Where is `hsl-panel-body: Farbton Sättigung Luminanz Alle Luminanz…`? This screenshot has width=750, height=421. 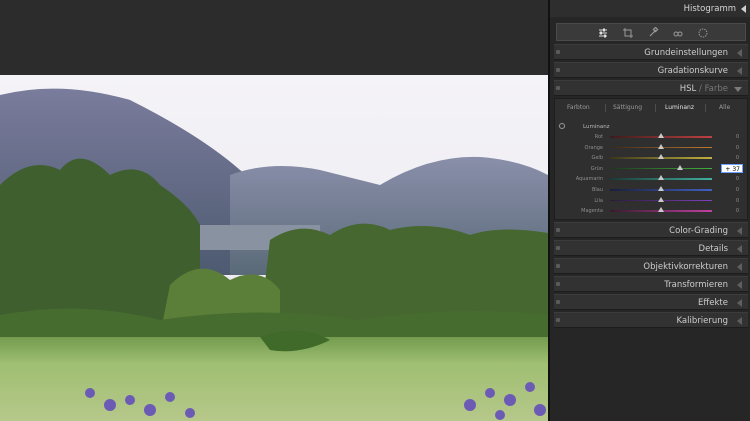
hsl-panel-body: Farbton Sättigung Luminanz Alle Luminanz… is located at coordinates (651, 159).